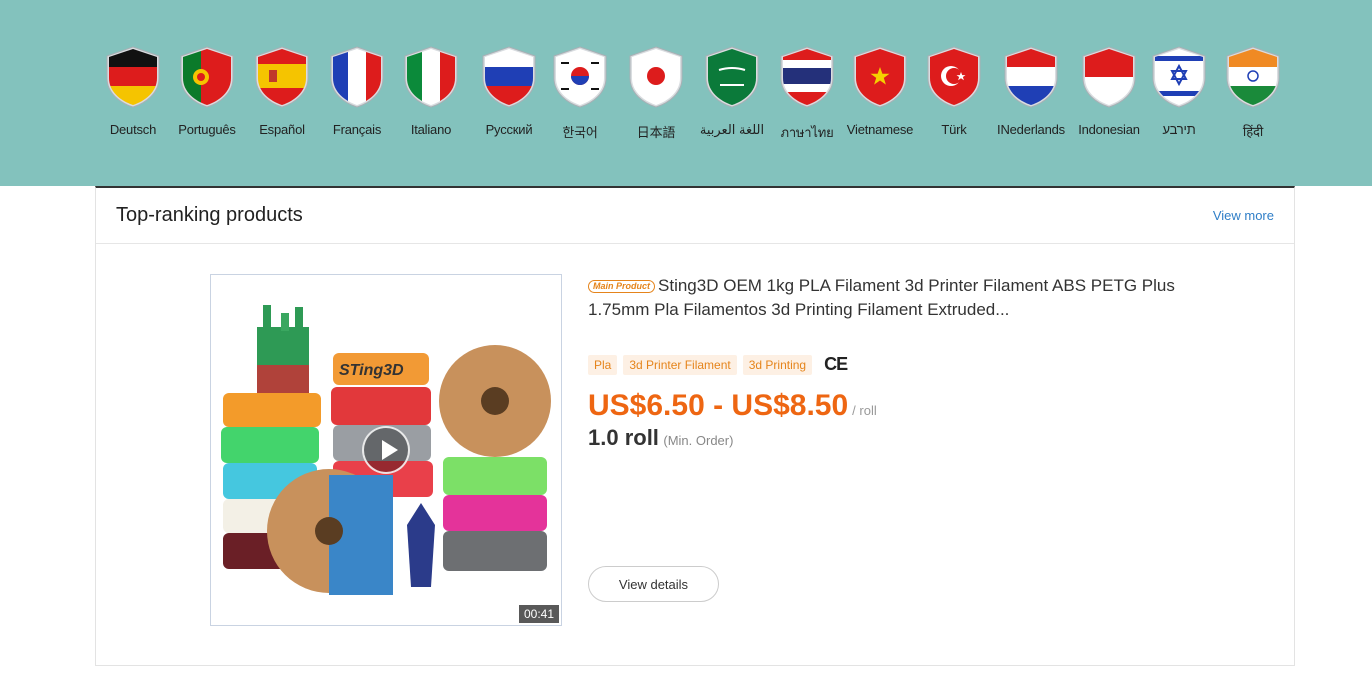  I want to click on language-label: Türk, so click(954, 129).